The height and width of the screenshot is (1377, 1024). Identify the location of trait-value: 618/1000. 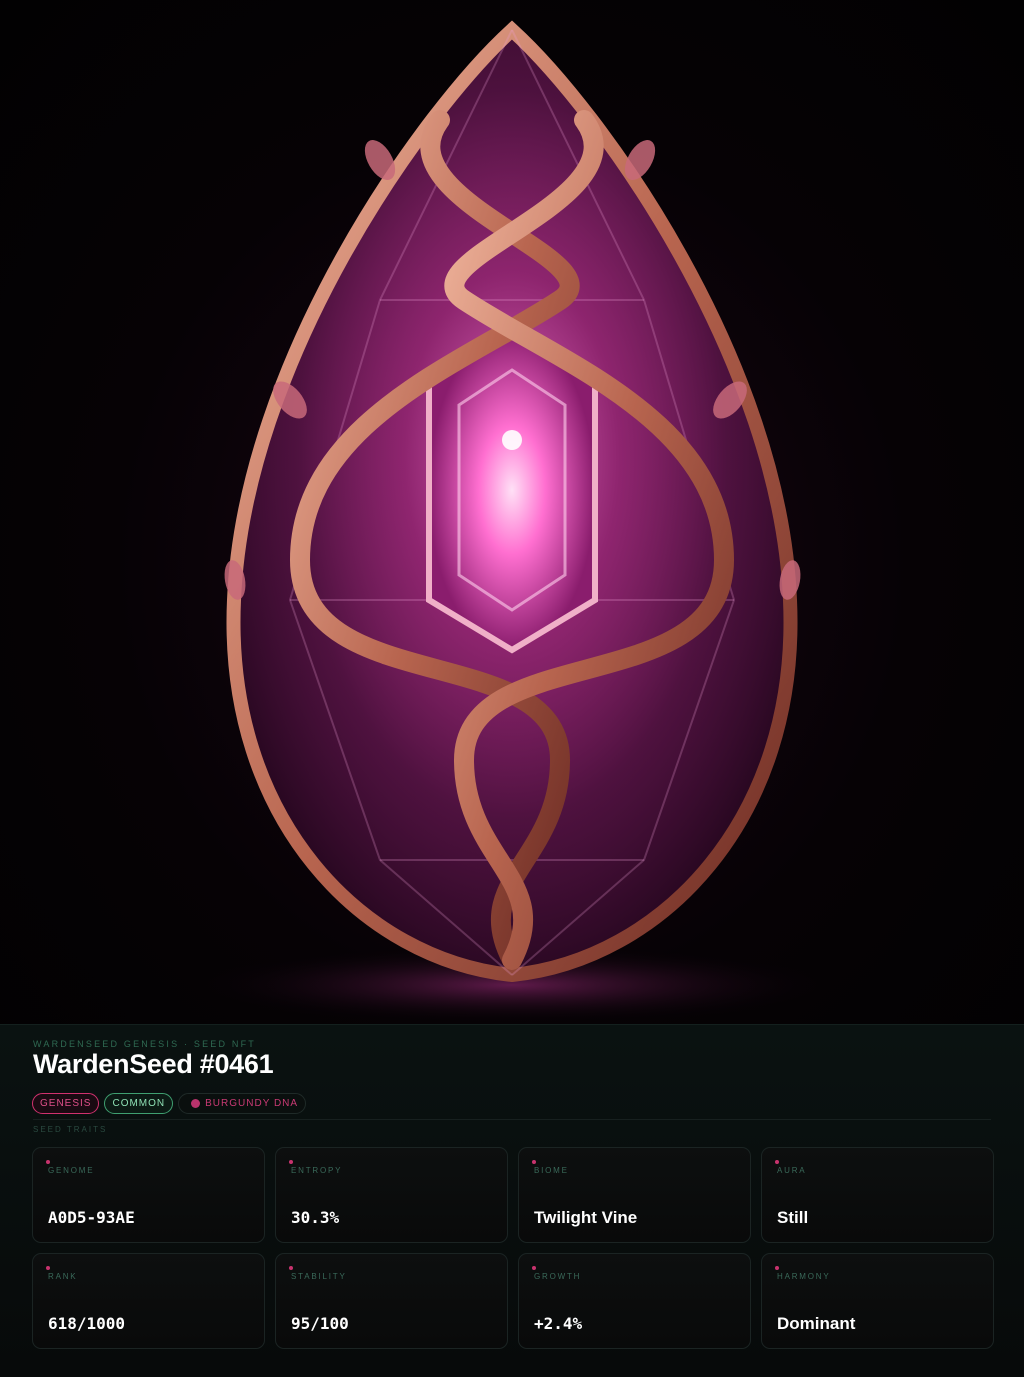
(87, 1323).